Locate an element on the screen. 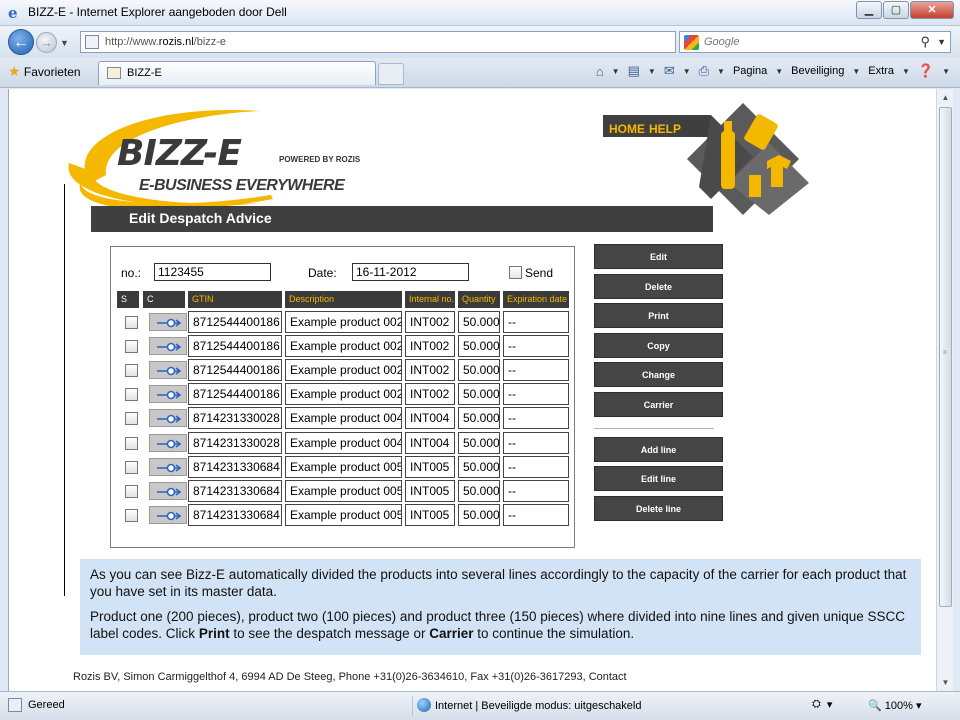 This screenshot has width=960, height=720. minimize-button: ▁ is located at coordinates (869, 10).